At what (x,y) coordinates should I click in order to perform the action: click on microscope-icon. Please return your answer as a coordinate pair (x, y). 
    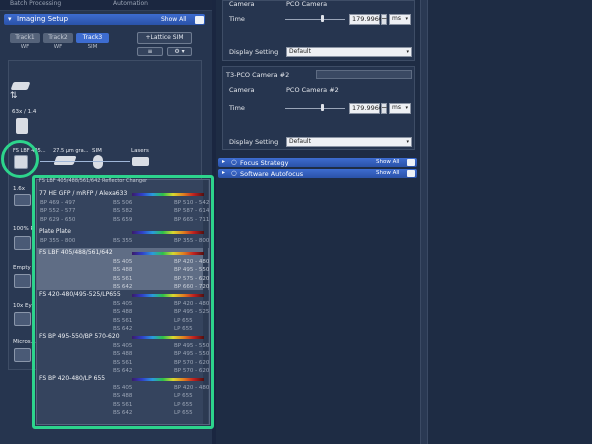
    Looking at the image, I should click on (22, 355).